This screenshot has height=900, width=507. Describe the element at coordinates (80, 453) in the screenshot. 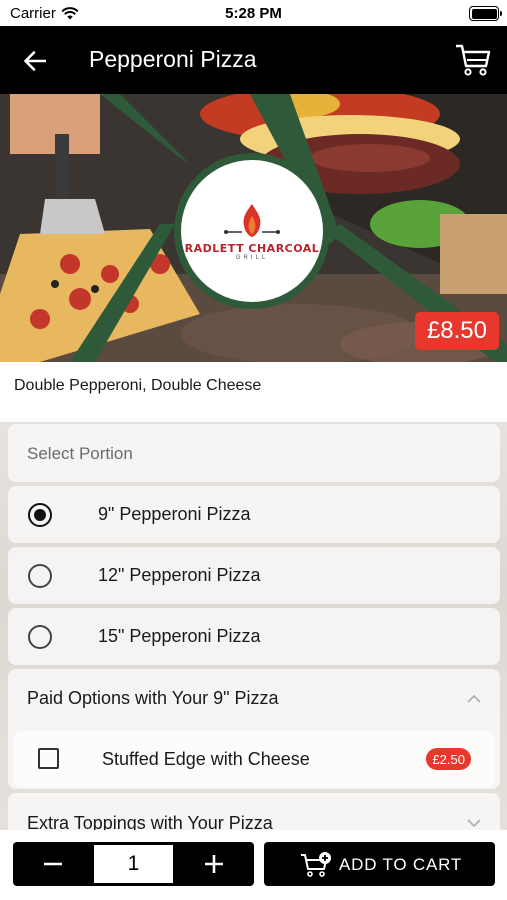

I see `portion-header-label: Select Portion` at that location.